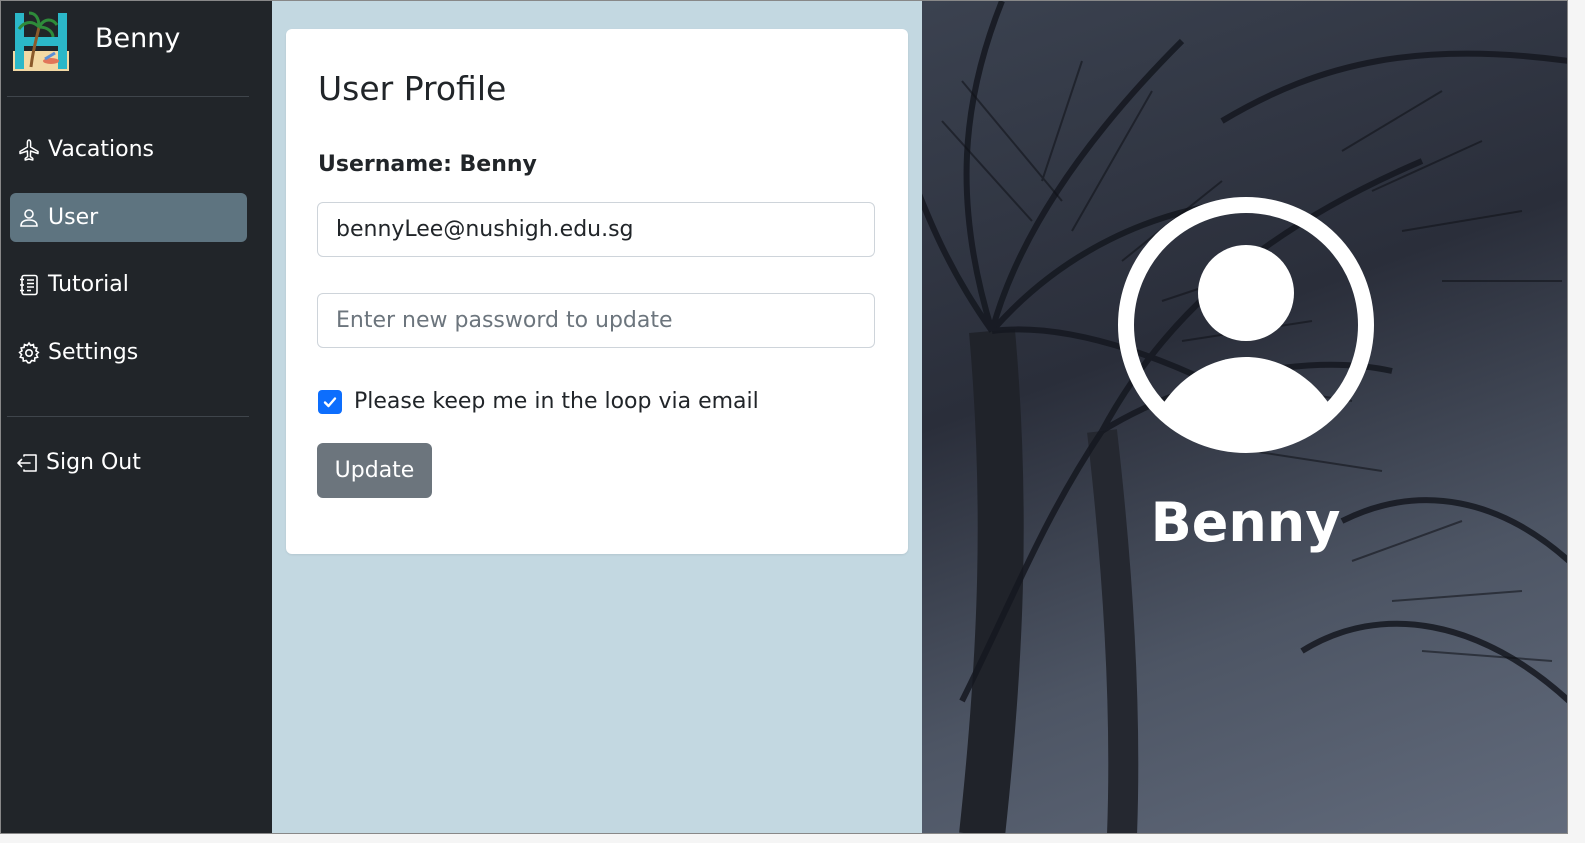 This screenshot has height=843, width=1585. What do you see at coordinates (427, 164) in the screenshot?
I see `username-label: Username: Benny` at bounding box center [427, 164].